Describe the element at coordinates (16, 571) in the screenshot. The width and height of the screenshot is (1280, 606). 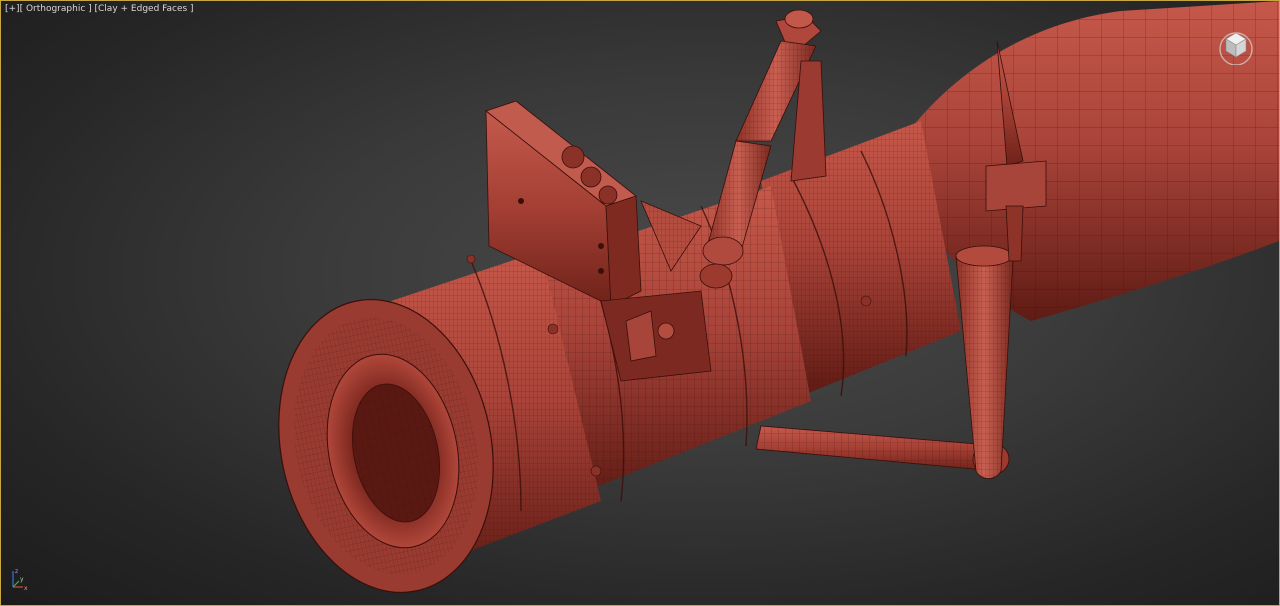
I see `axis-z-label: z` at that location.